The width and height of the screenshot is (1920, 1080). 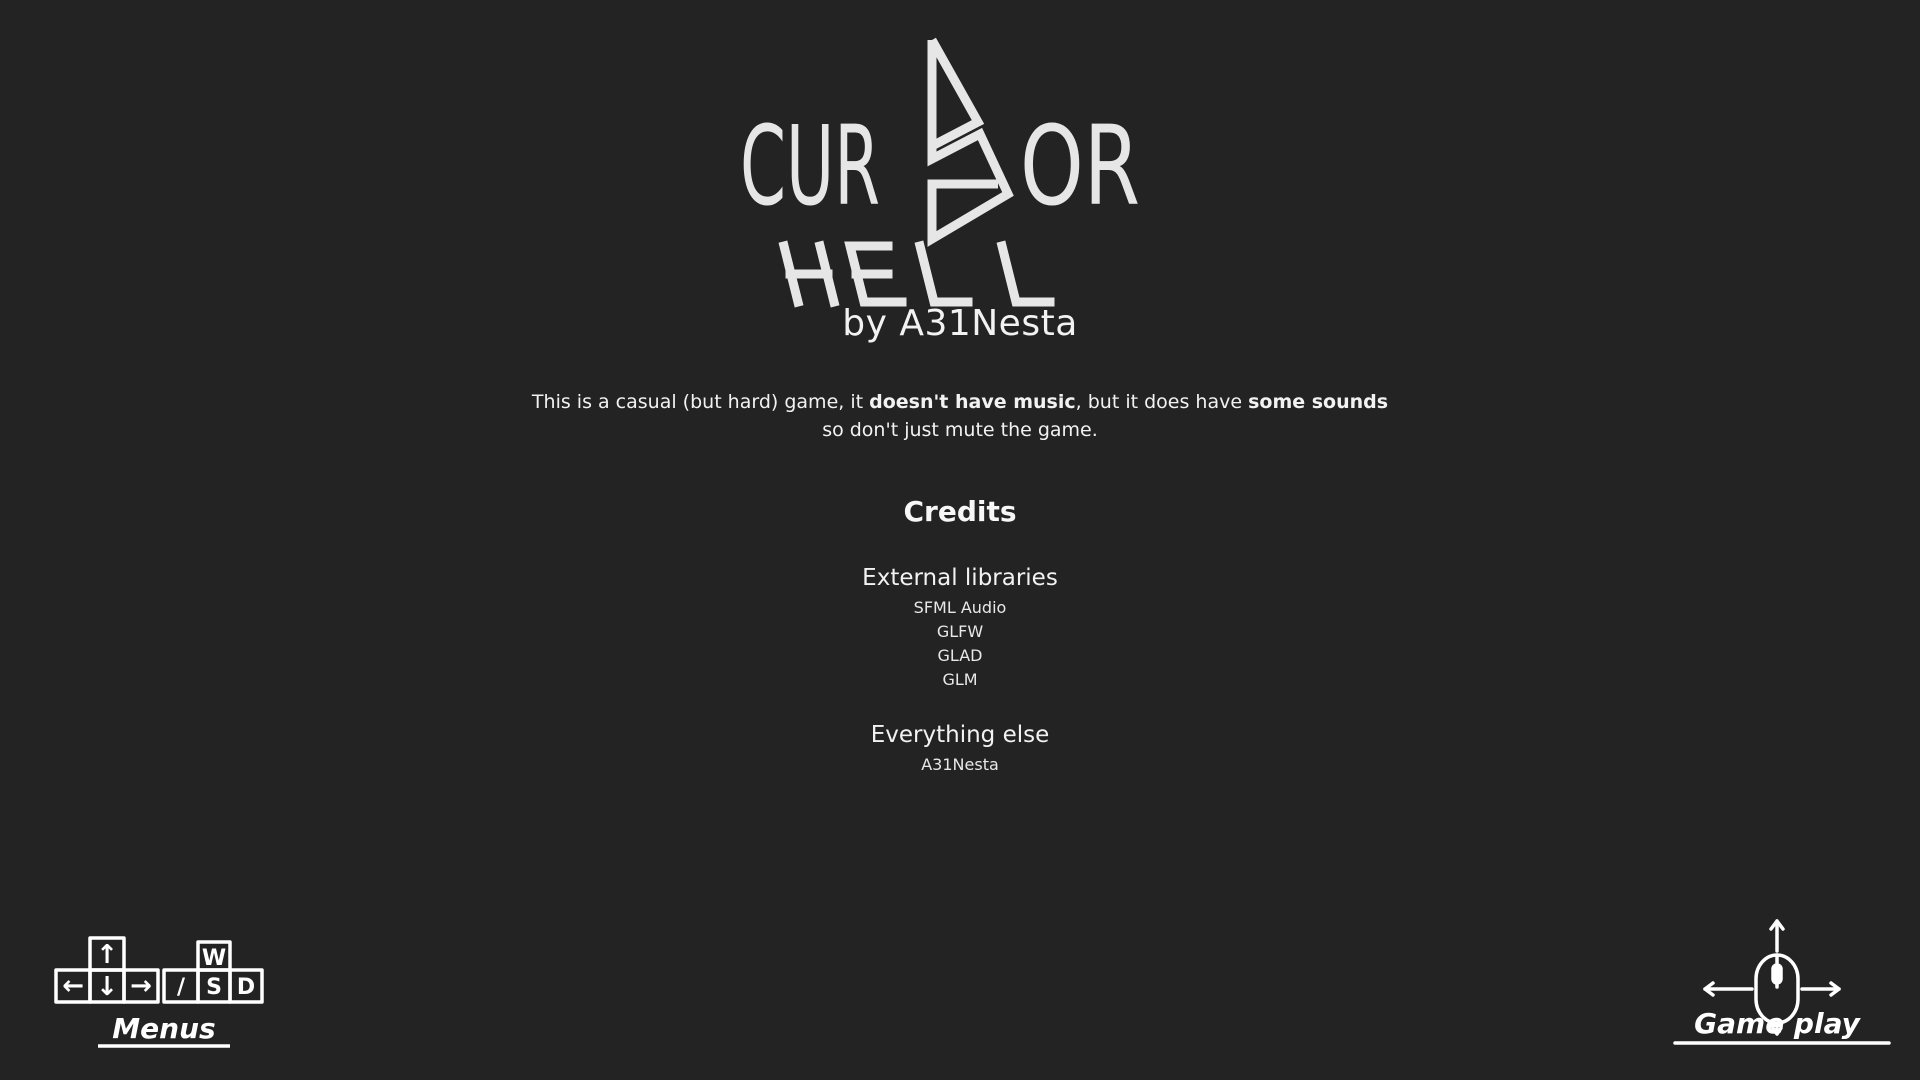 What do you see at coordinates (73, 986) in the screenshot?
I see `key-left-label: ←` at bounding box center [73, 986].